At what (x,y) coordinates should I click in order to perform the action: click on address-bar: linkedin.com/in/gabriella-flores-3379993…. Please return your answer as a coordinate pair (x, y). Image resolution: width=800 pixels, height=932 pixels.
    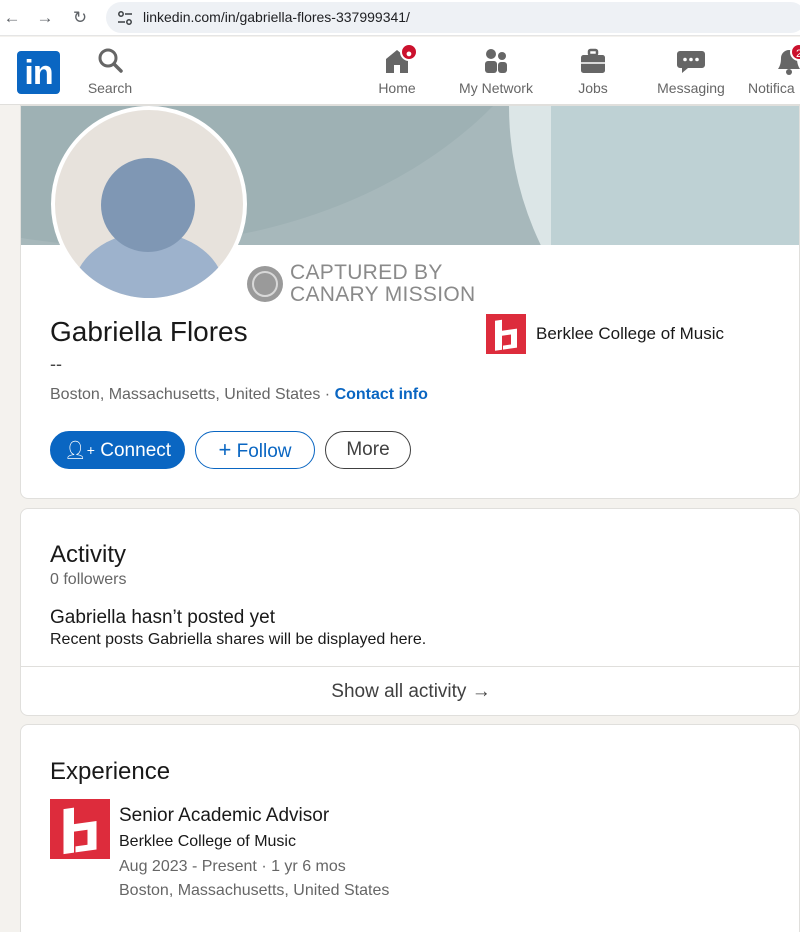
    Looking at the image, I should click on (453, 17).